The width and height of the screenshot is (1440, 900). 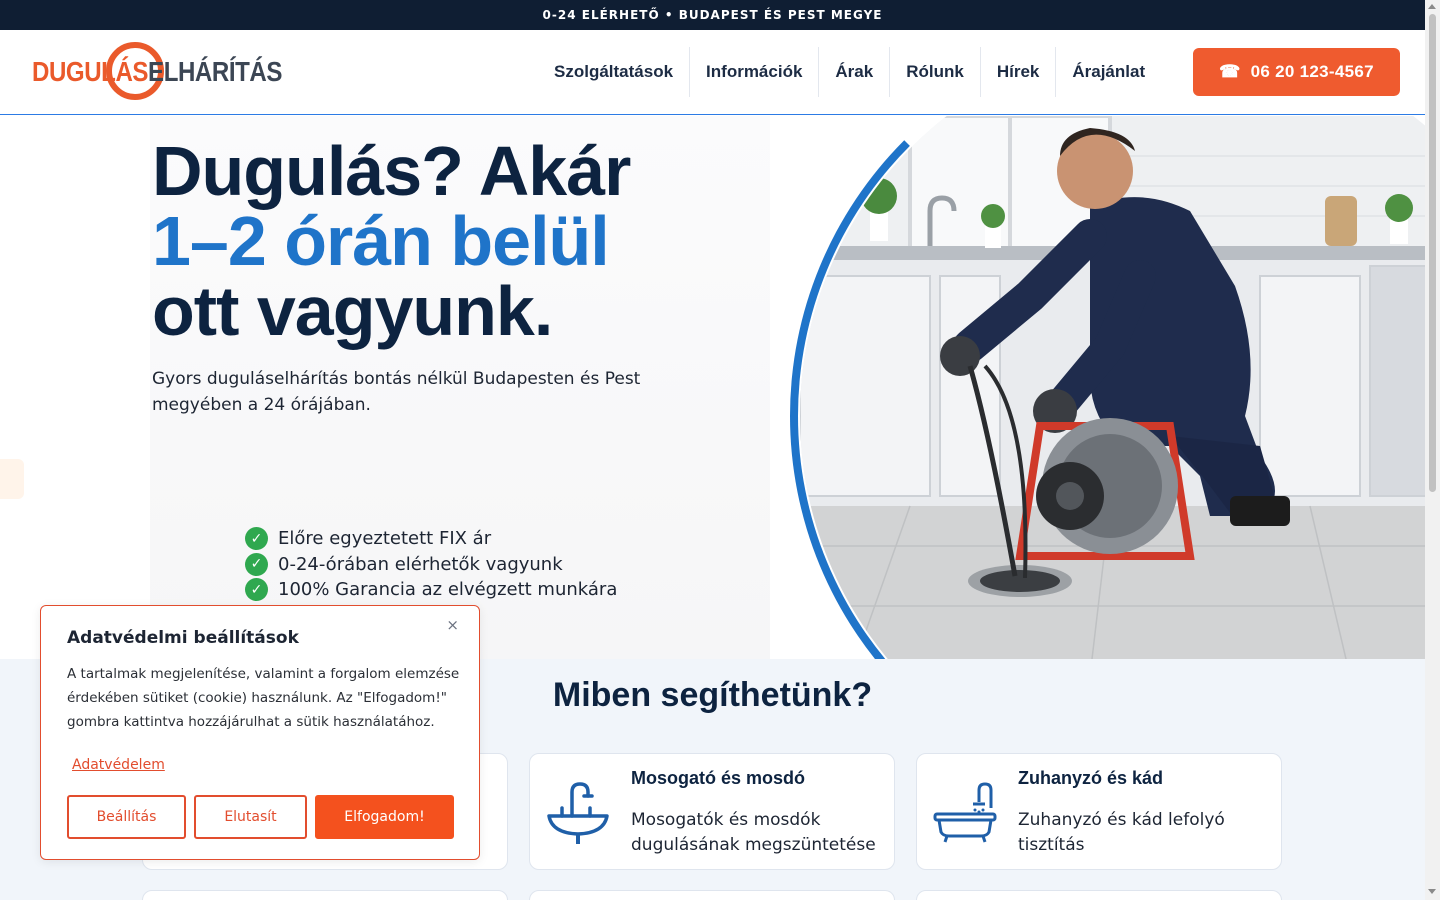 I want to click on site-logo: DUGULÁSELHÁRÍTÁS, so click(x=157, y=73).